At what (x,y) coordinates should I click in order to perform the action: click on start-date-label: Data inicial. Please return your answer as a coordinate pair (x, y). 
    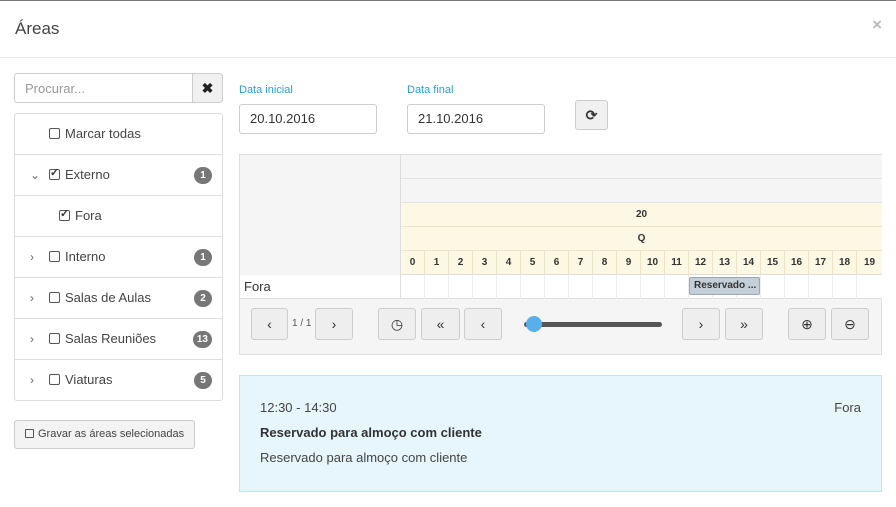
    Looking at the image, I should click on (266, 90).